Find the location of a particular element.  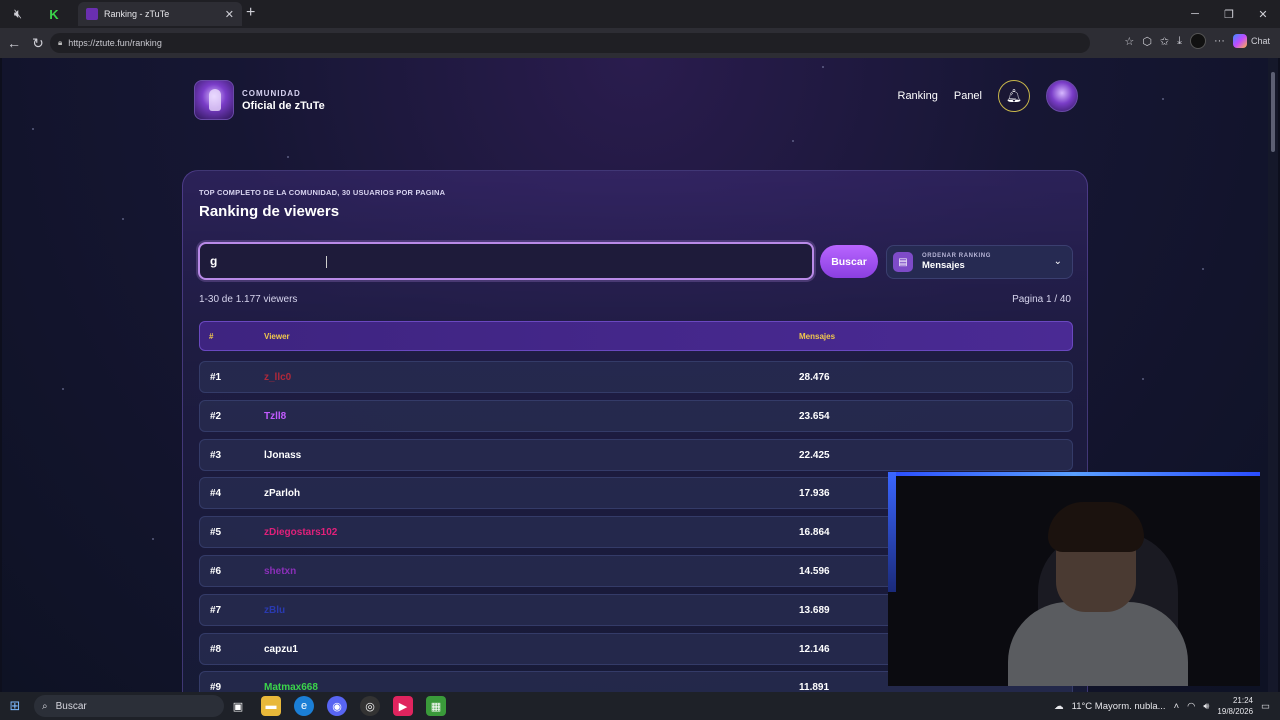

messages-cell: 28.476 is located at coordinates (814, 377).